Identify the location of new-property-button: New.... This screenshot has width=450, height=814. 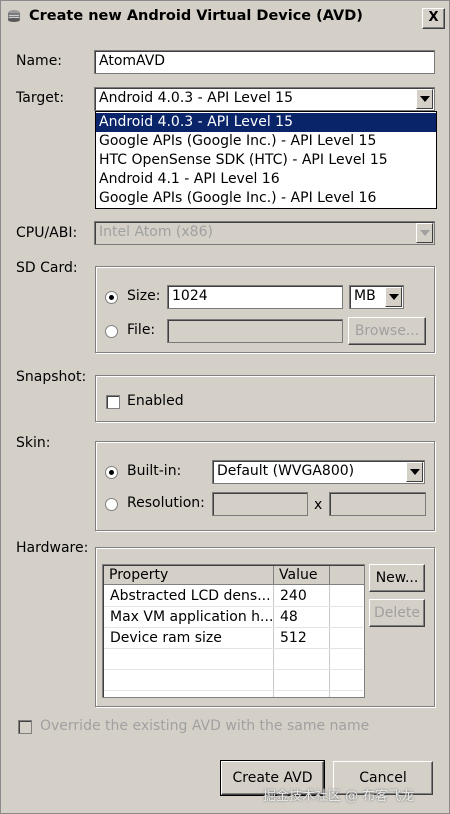
(397, 578).